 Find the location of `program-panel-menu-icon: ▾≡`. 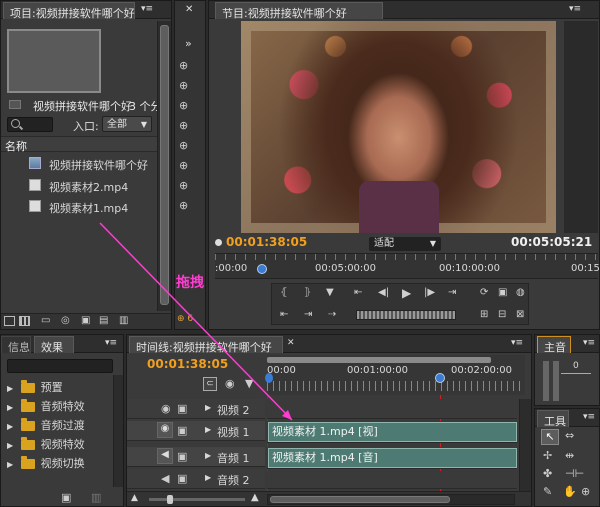

program-panel-menu-icon: ▾≡ is located at coordinates (575, 9).